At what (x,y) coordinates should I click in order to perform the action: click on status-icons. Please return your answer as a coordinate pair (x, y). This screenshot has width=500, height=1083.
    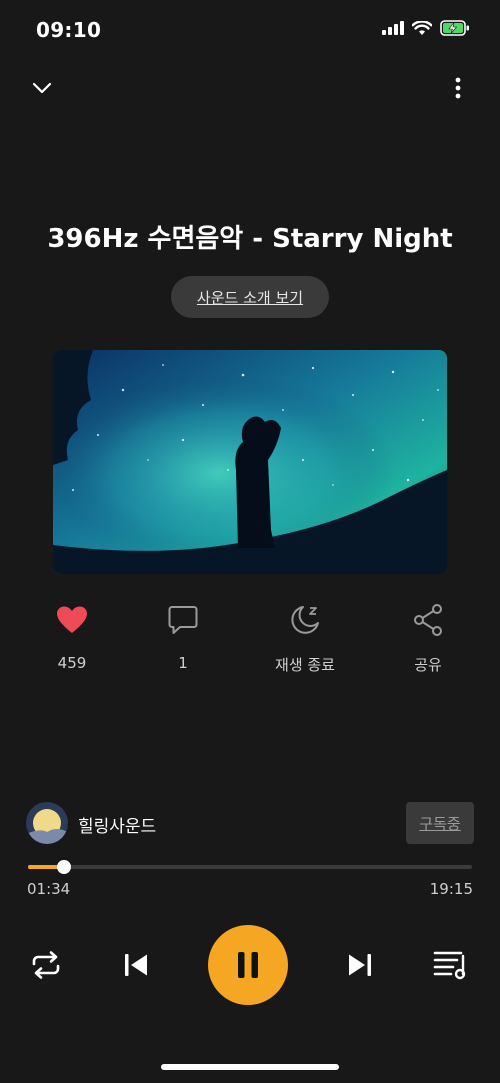
    Looking at the image, I should click on (426, 28).